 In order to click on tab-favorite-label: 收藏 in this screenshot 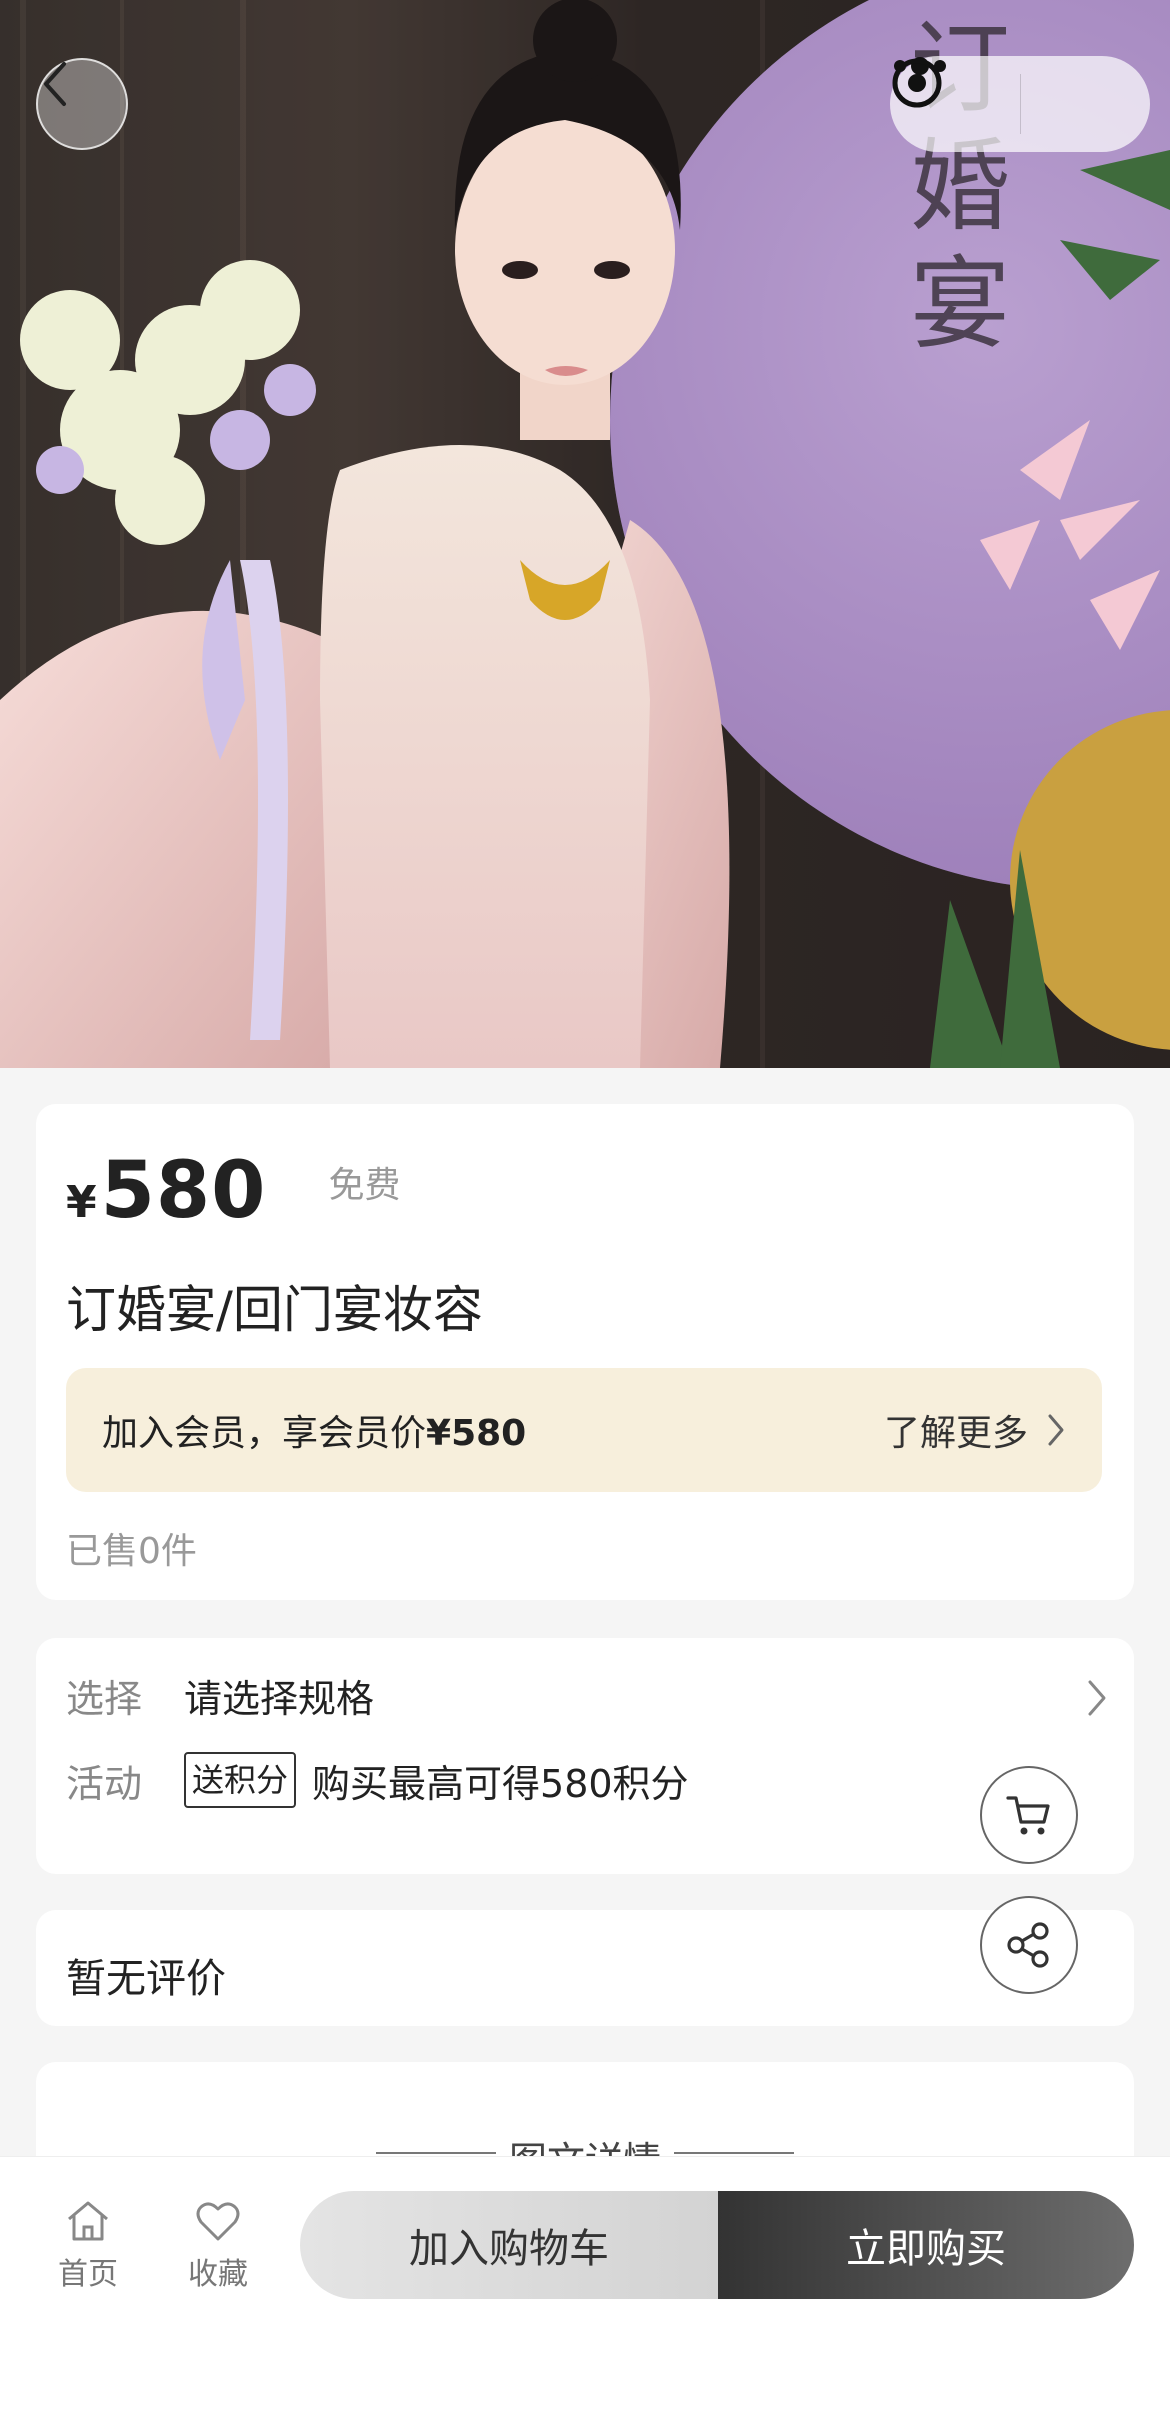, I will do `click(218, 2274)`.